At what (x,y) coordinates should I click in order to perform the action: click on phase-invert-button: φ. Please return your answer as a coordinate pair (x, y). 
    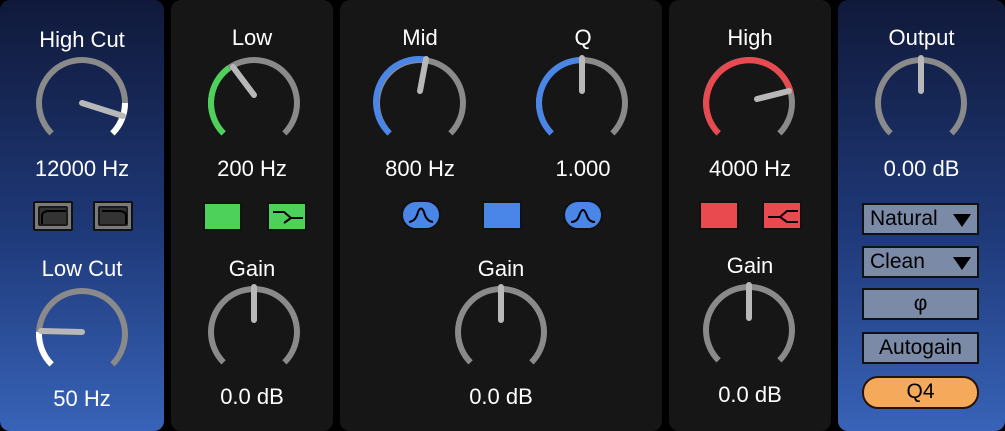
    Looking at the image, I should click on (920, 304).